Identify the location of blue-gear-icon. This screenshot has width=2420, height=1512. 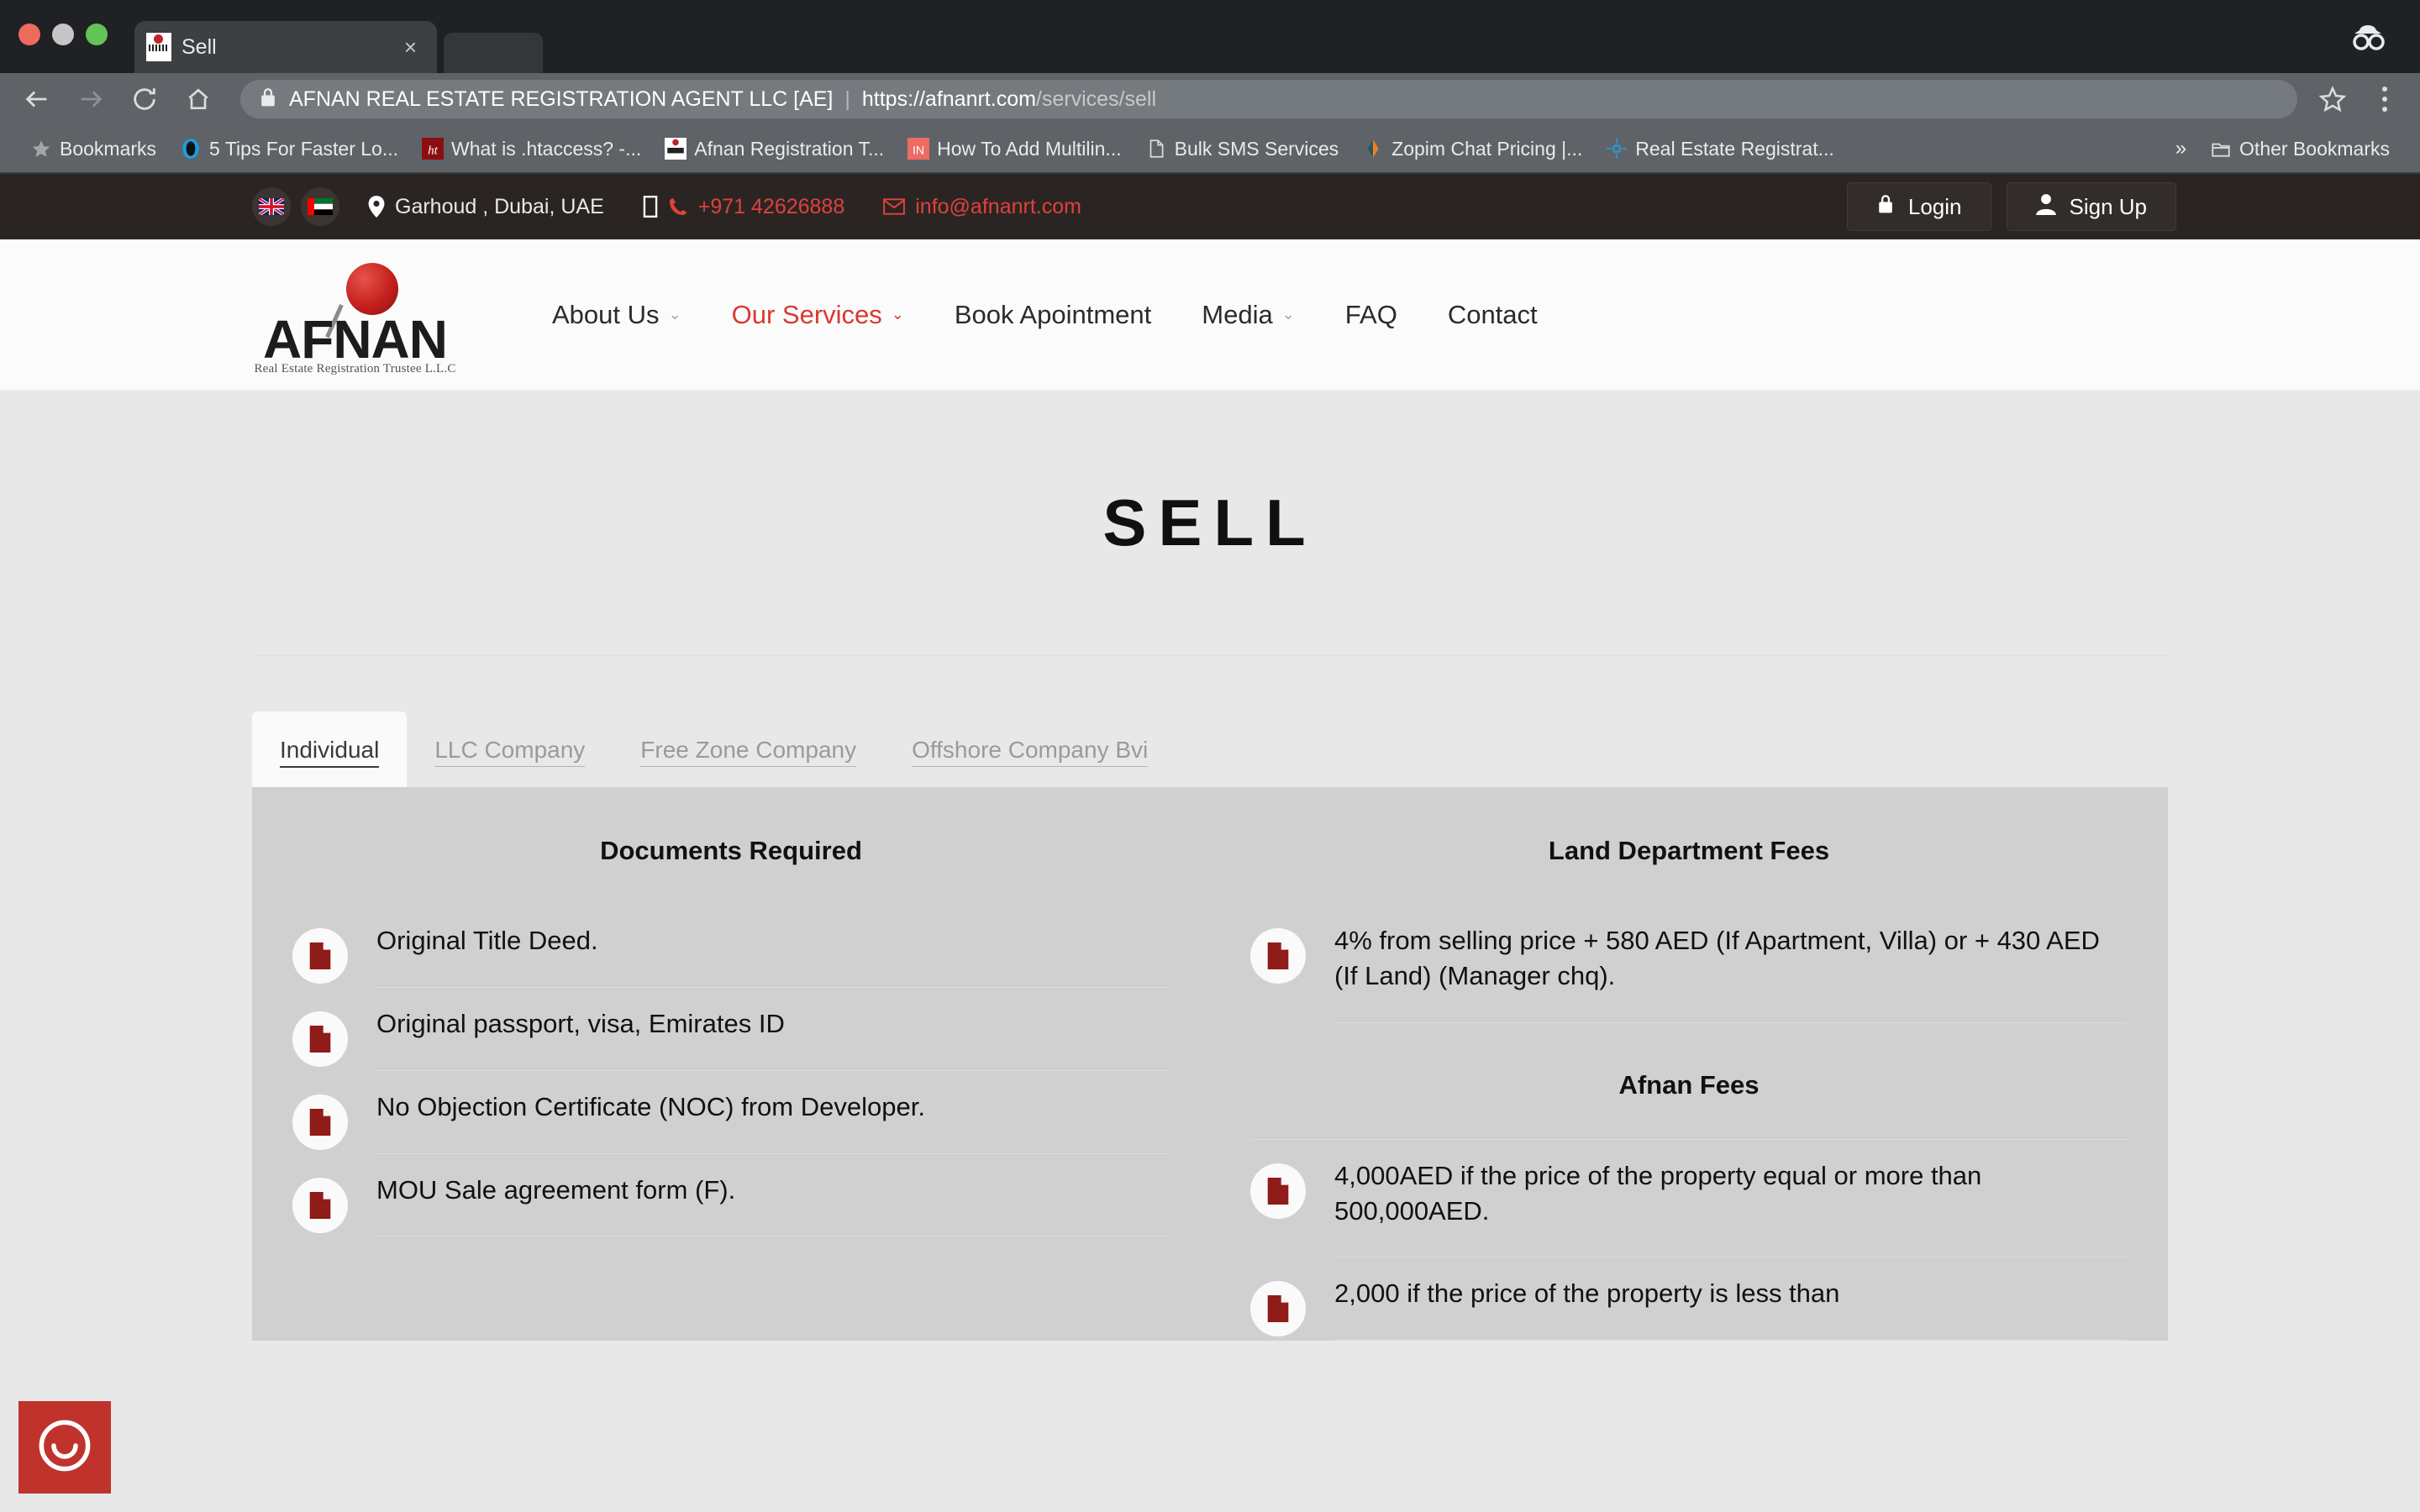
(1617, 149).